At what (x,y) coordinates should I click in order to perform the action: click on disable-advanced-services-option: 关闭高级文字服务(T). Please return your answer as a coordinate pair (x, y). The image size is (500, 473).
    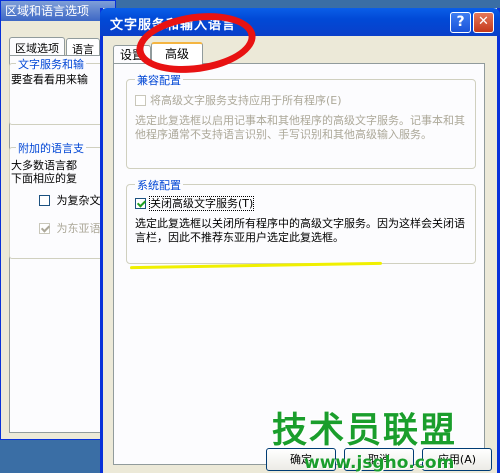
    Looking at the image, I should click on (195, 203).